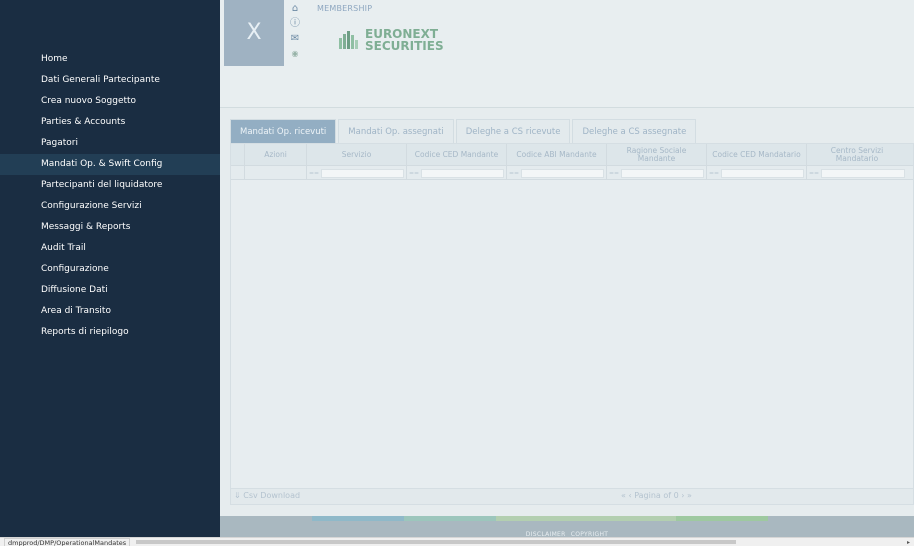 The image size is (914, 546). What do you see at coordinates (272, 495) in the screenshot?
I see `csv-download-label: Csv Download` at bounding box center [272, 495].